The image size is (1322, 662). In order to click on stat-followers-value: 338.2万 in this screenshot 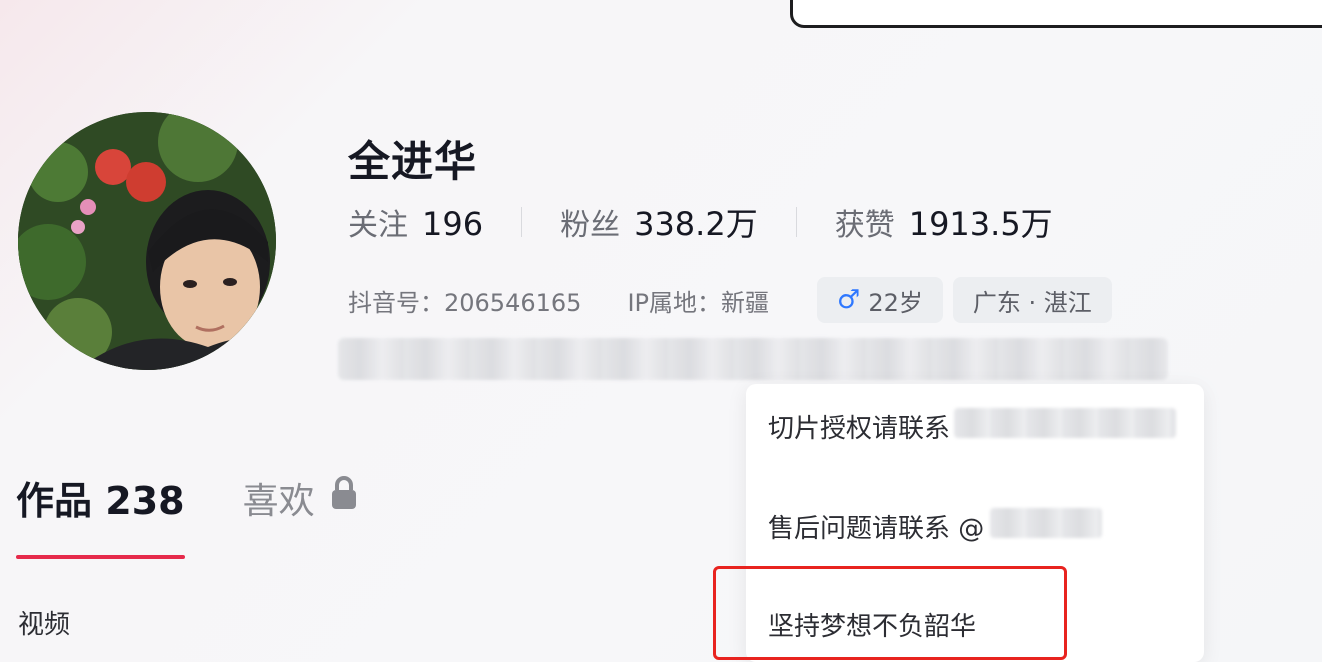, I will do `click(696, 224)`.